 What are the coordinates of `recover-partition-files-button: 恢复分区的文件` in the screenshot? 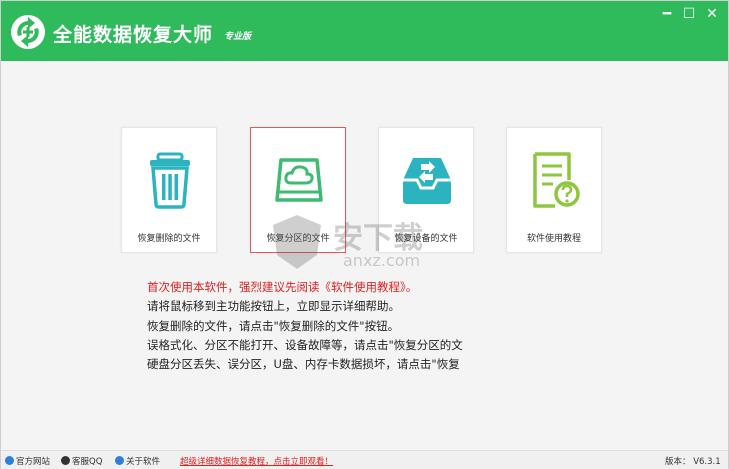 It's located at (298, 190).